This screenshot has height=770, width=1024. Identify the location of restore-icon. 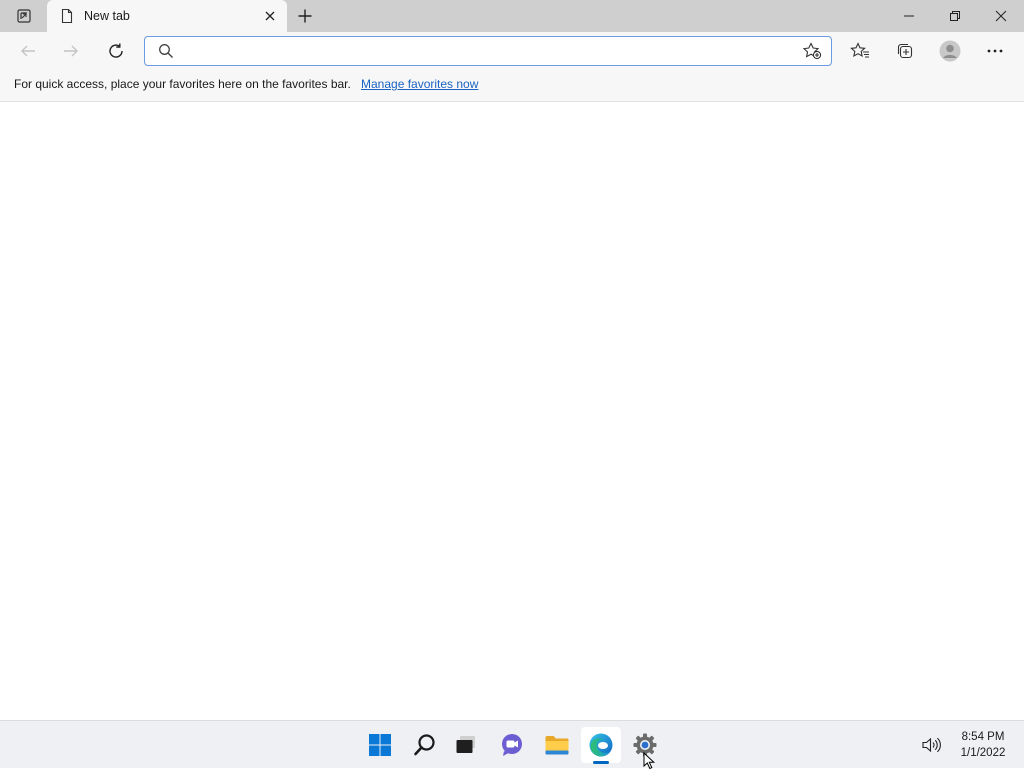
(955, 16).